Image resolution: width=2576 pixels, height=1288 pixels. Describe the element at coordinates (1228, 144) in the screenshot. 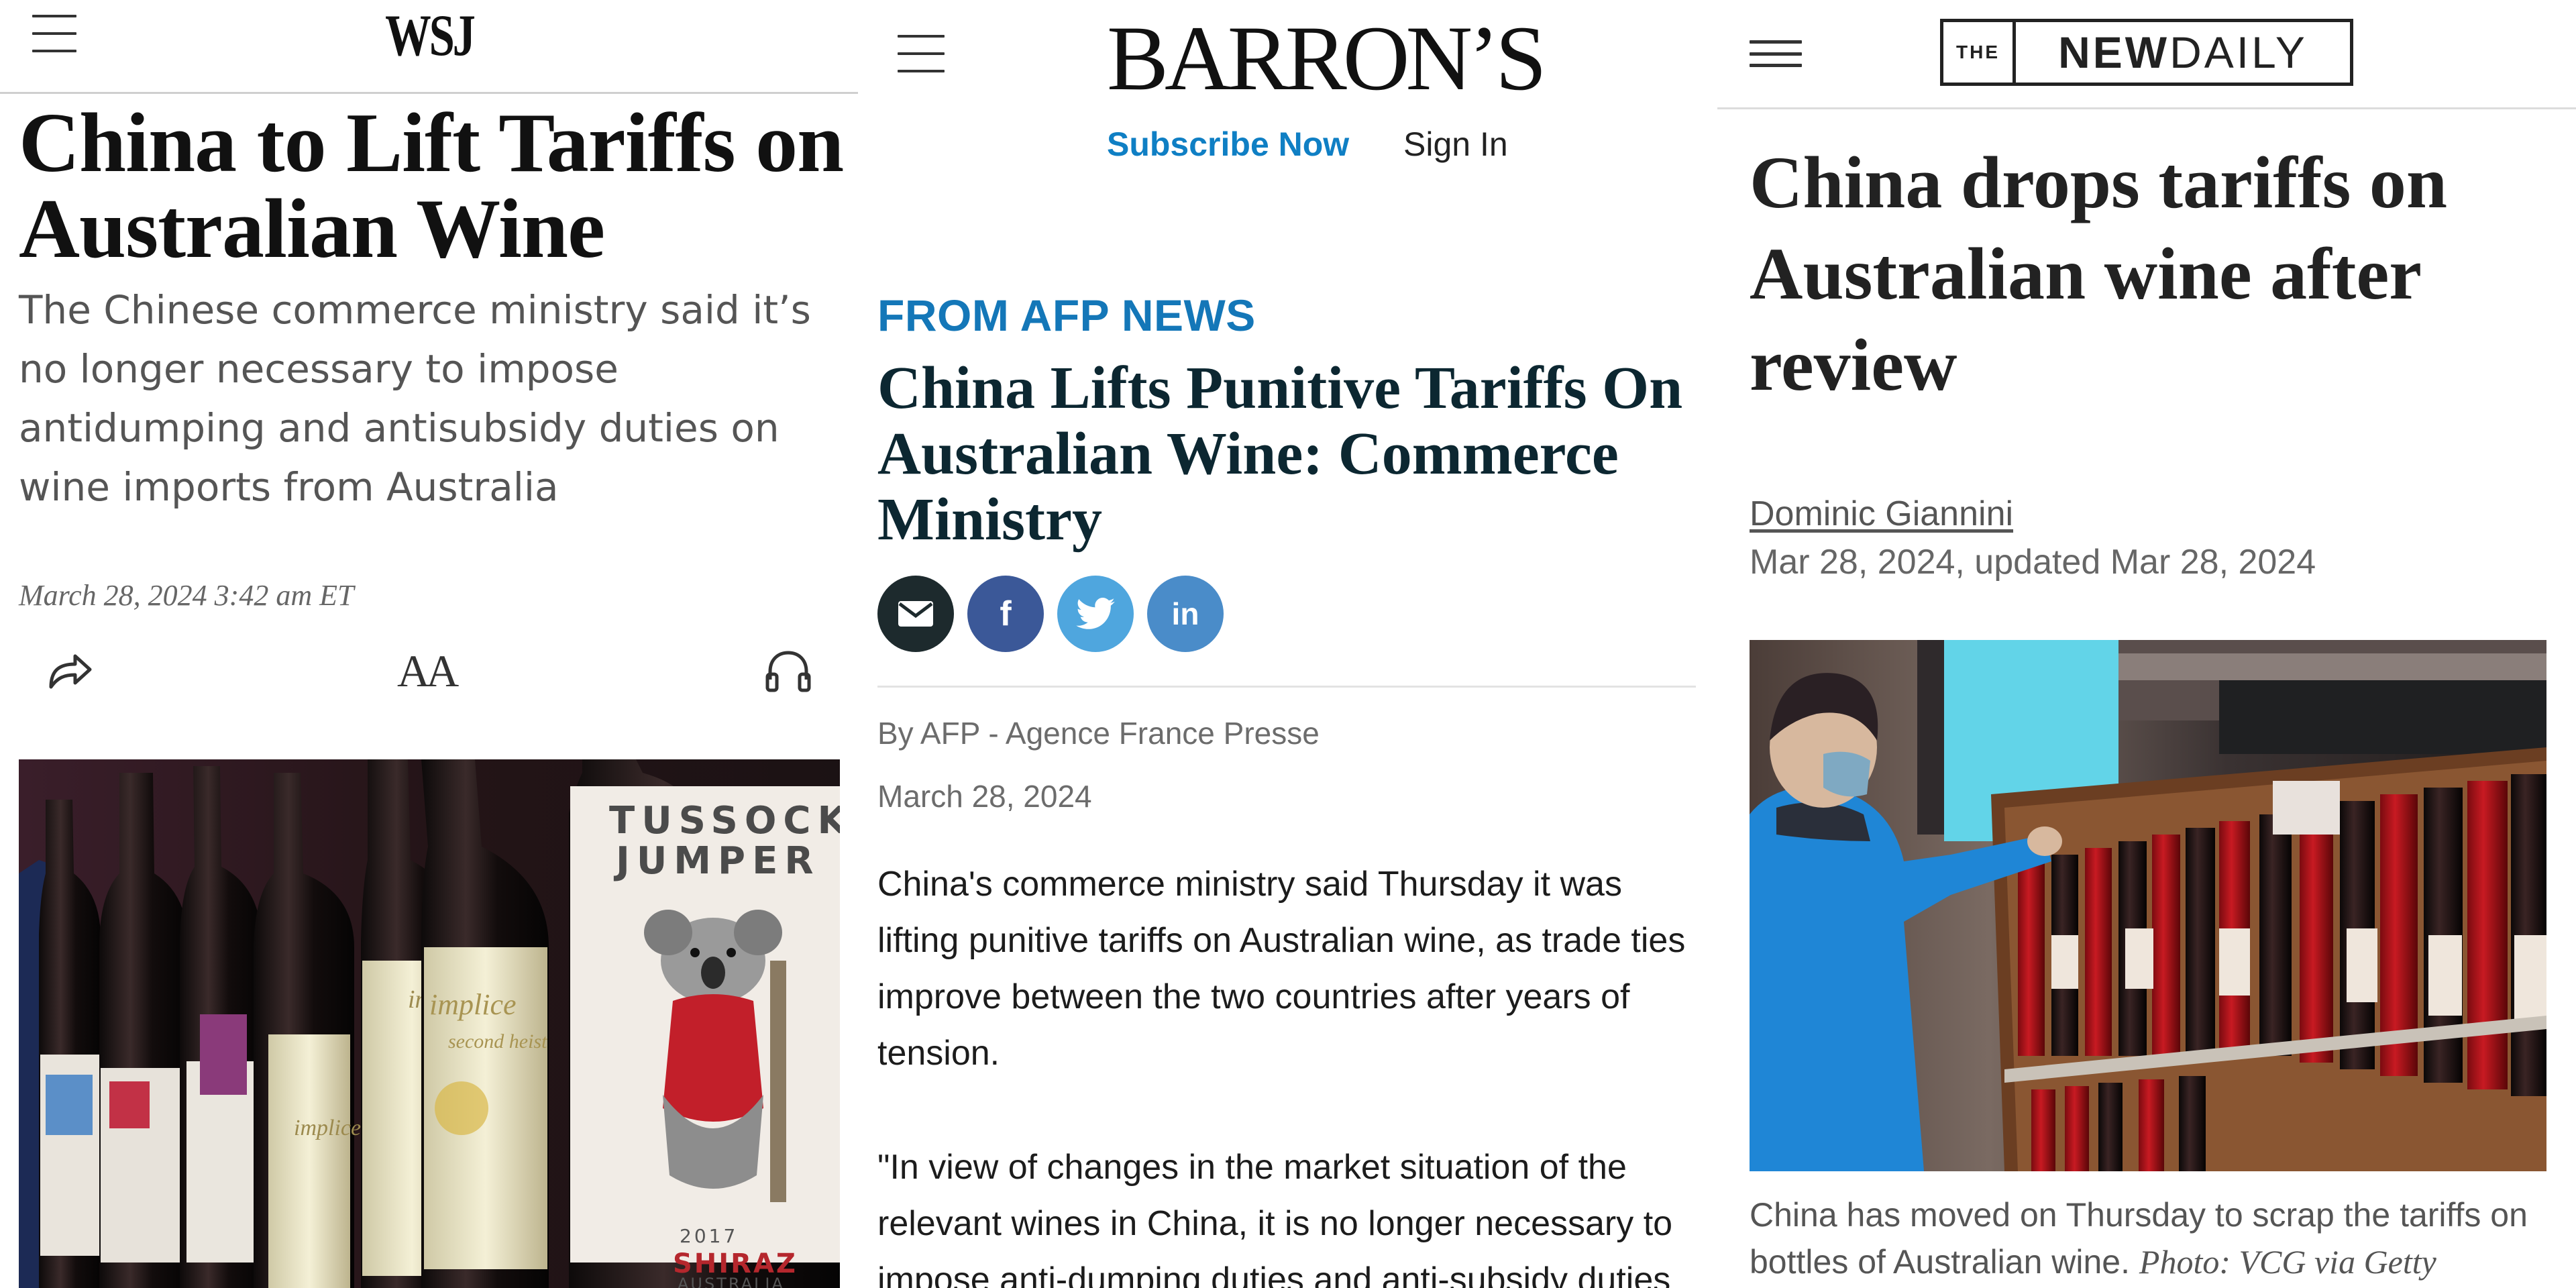

I see `subscribe-link: Subscribe Now` at that location.